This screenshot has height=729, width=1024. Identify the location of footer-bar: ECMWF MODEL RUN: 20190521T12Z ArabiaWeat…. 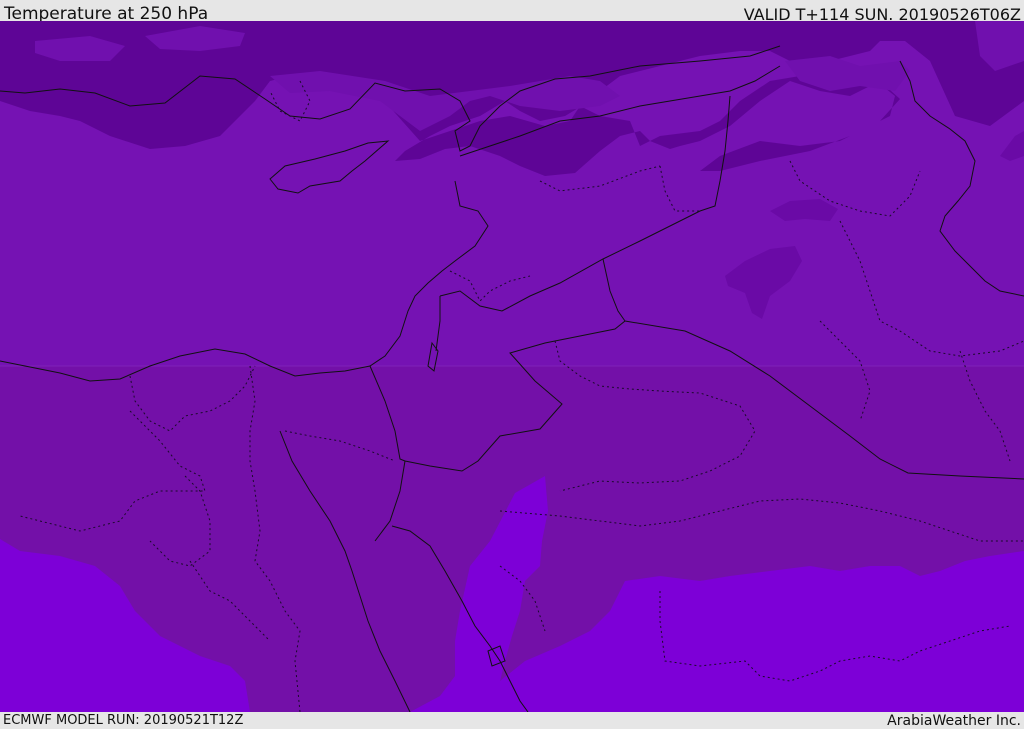
(512, 720).